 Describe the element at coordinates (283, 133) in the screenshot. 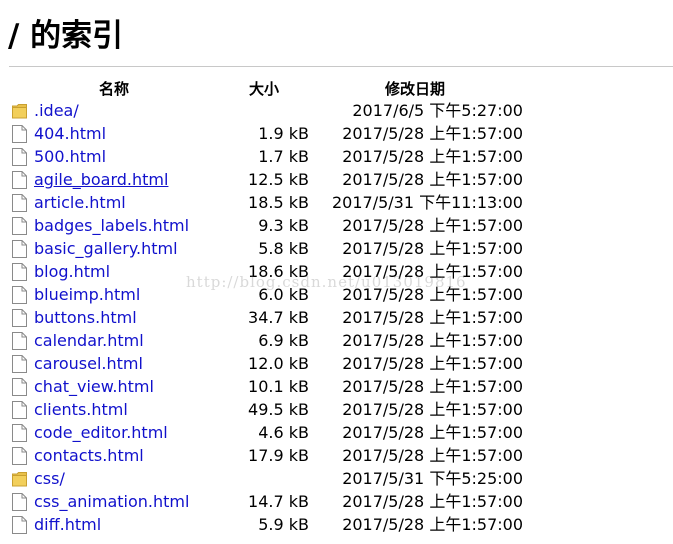

I see `file-size: 1.9 kB` at that location.